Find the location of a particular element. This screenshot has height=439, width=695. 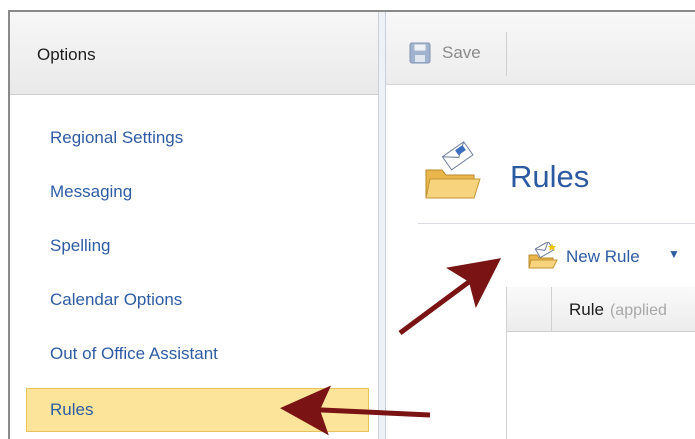

column-header-label: Rule is located at coordinates (586, 309).